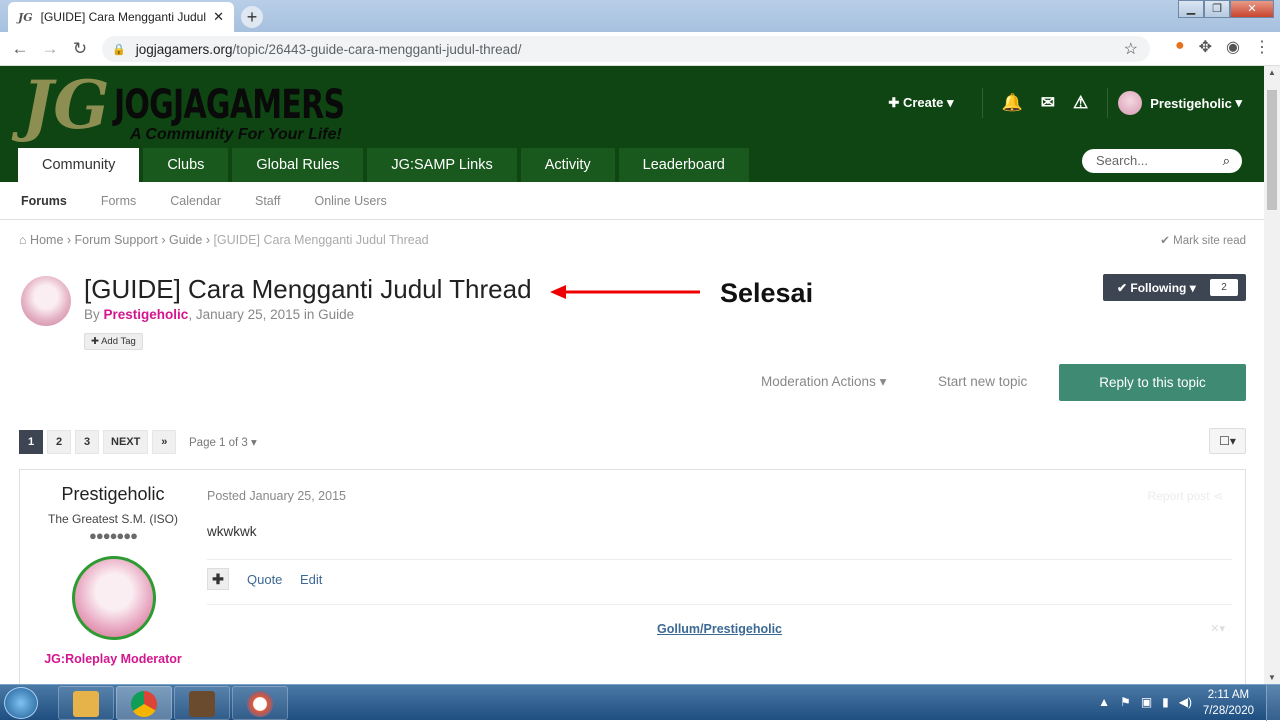  Describe the element at coordinates (1048, 103) in the screenshot. I see `messages-envelope-icon: ✉` at that location.